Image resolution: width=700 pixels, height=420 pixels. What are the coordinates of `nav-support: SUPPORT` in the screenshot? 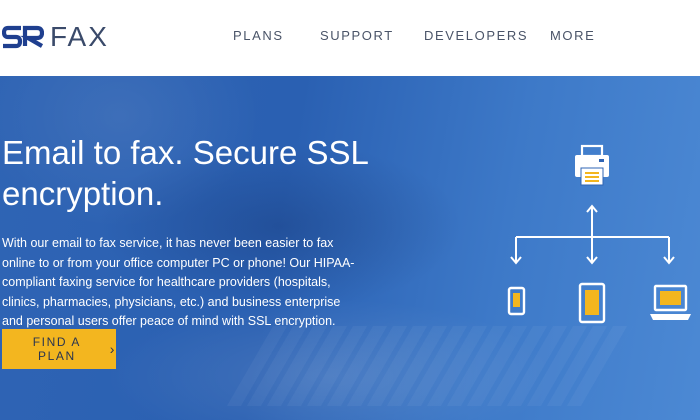 It's located at (357, 35).